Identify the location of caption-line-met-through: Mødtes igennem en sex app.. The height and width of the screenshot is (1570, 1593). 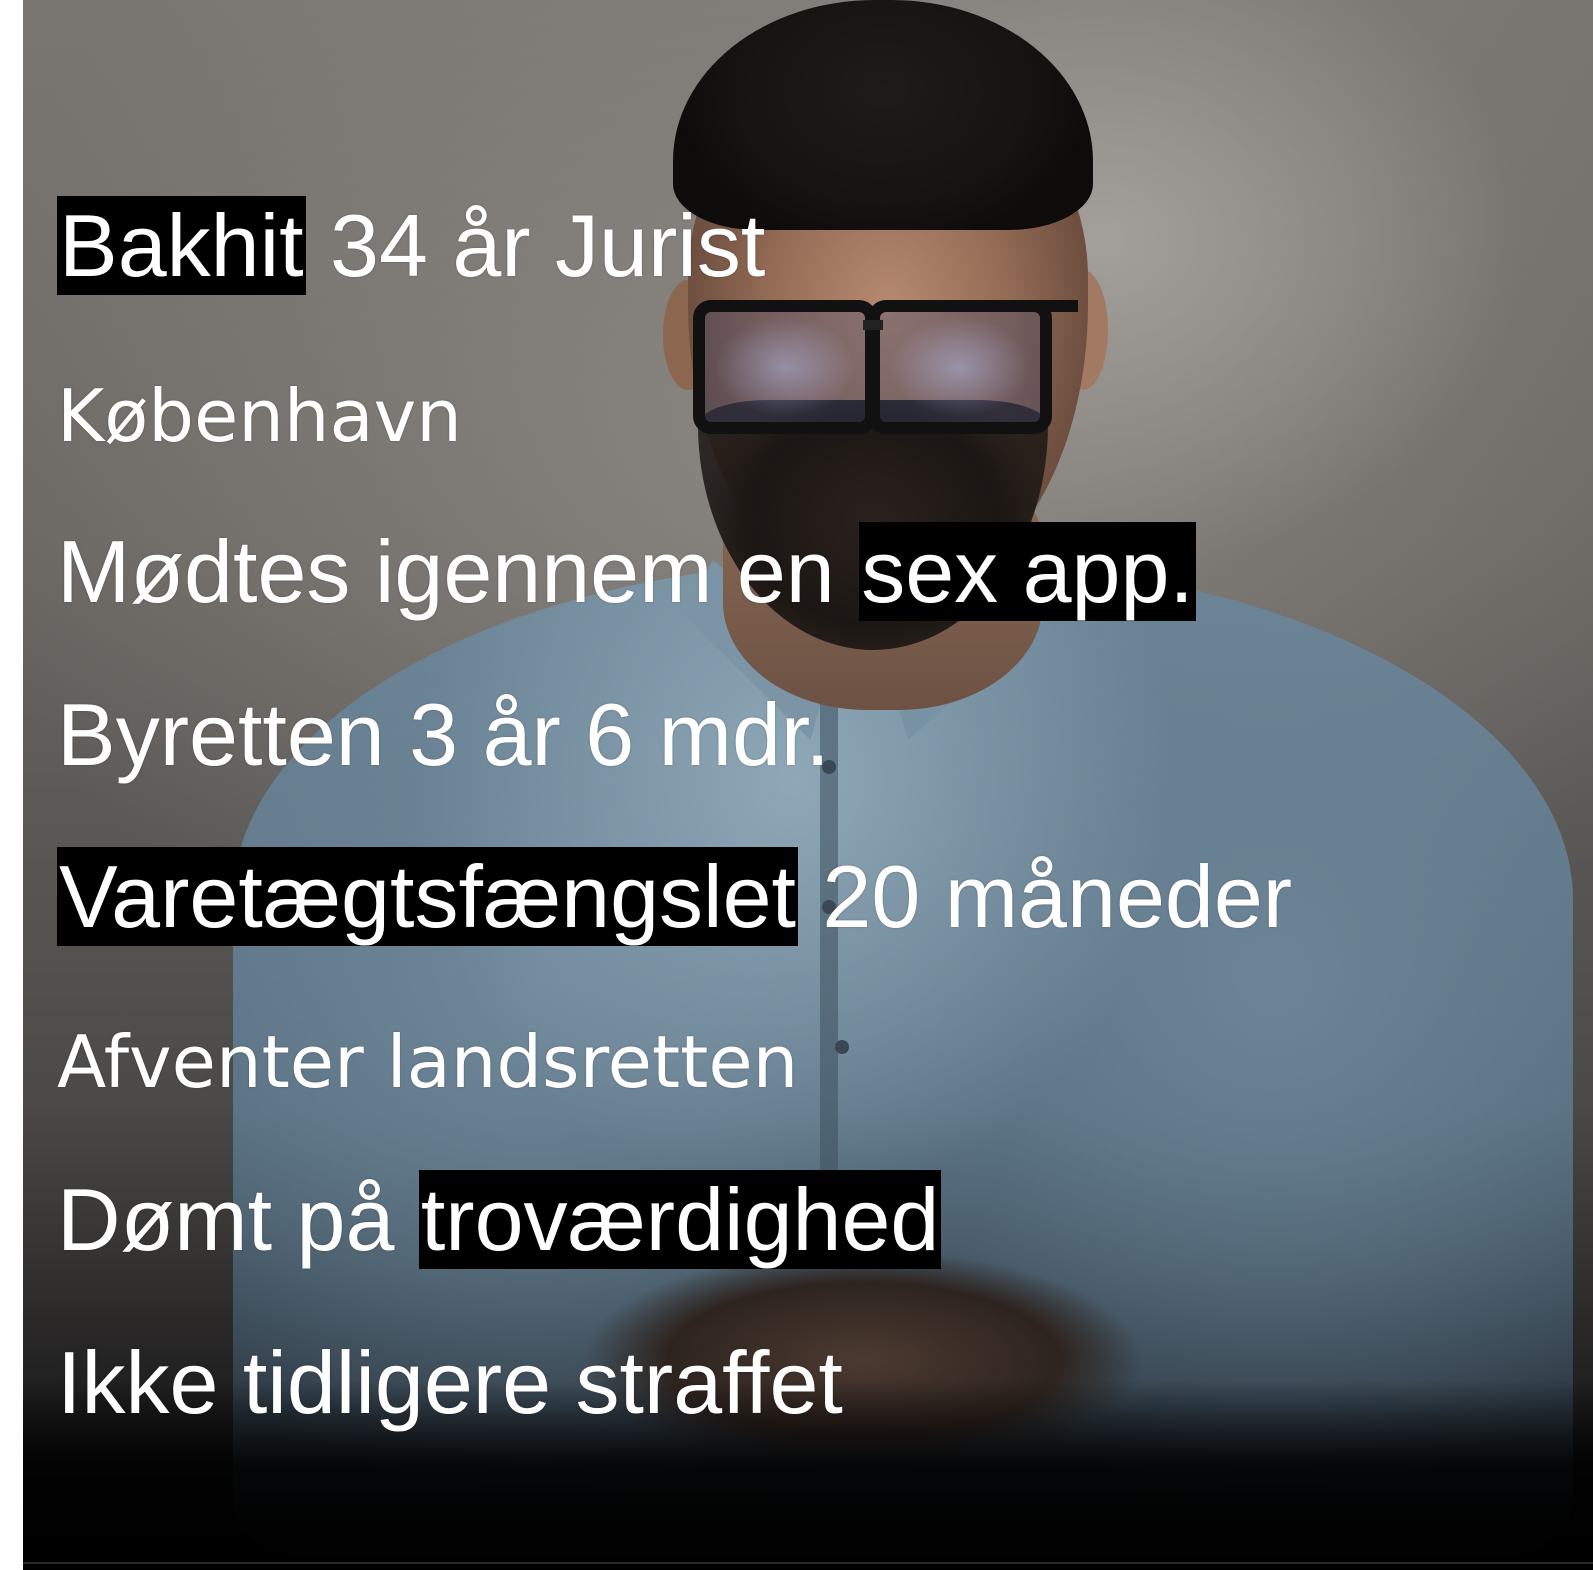
(626, 572).